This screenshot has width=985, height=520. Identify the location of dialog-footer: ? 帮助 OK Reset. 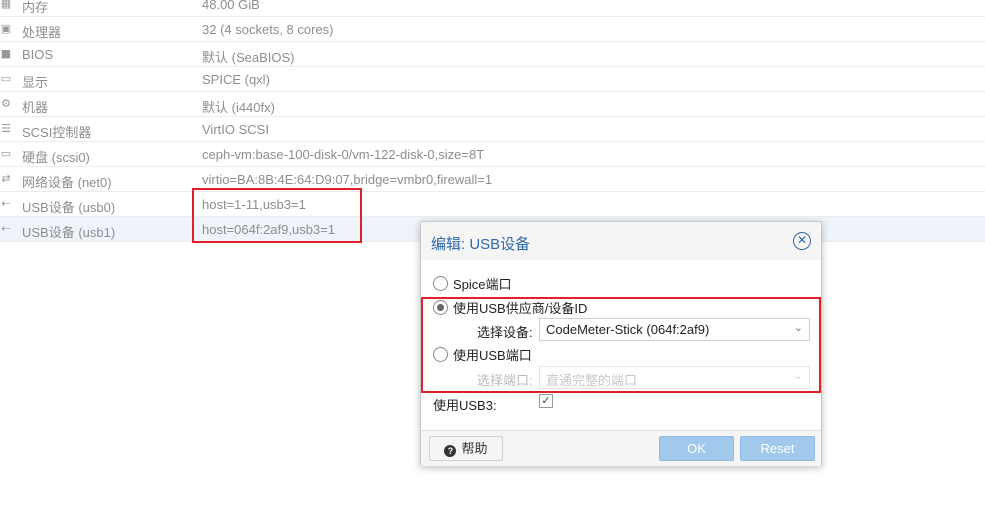
(621, 448).